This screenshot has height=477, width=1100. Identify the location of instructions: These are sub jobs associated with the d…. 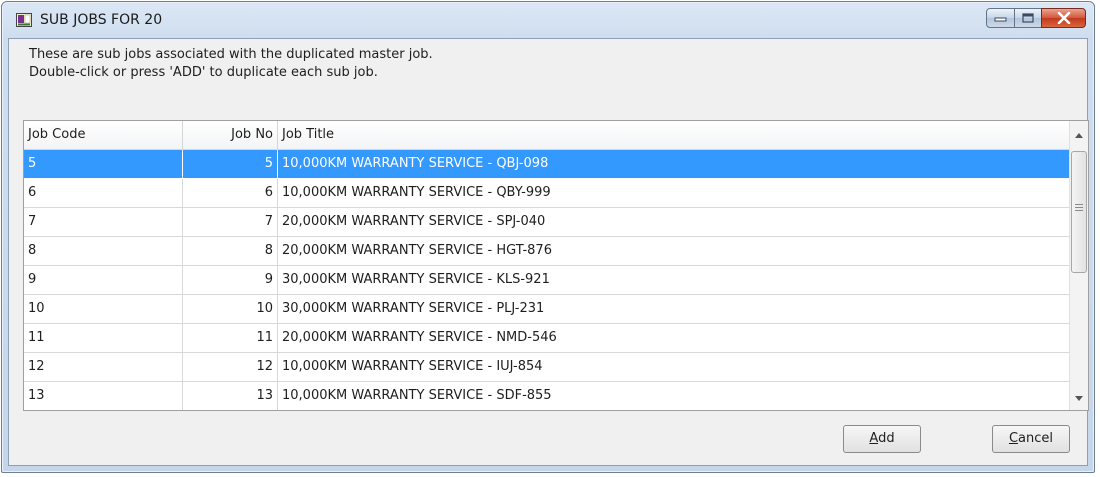
(231, 64).